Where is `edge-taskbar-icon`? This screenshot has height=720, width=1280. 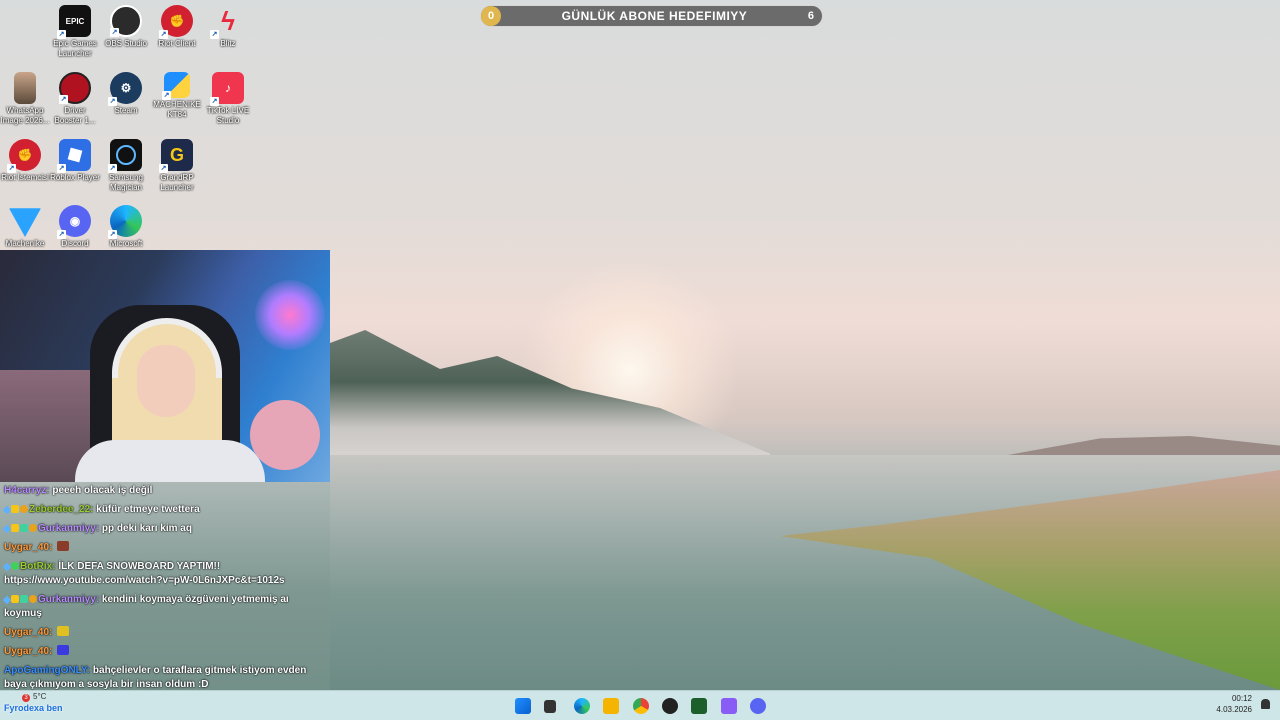 edge-taskbar-icon is located at coordinates (582, 706).